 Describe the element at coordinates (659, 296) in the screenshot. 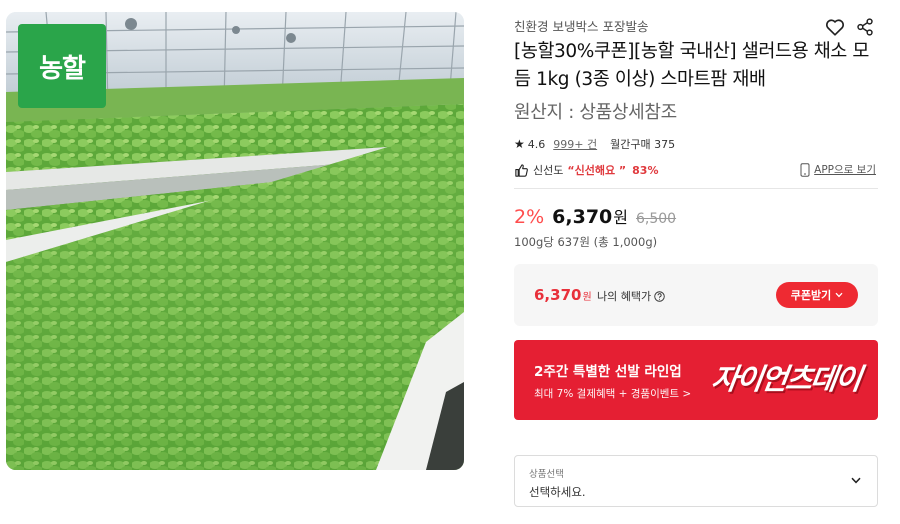

I see `help-icon` at that location.